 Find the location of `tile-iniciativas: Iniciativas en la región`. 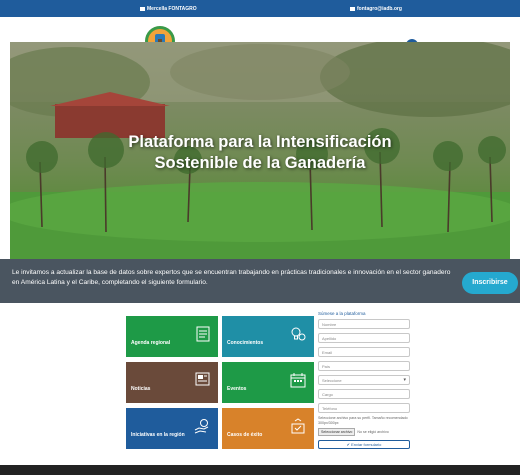

tile-iniciativas: Iniciativas en la región is located at coordinates (172, 428).